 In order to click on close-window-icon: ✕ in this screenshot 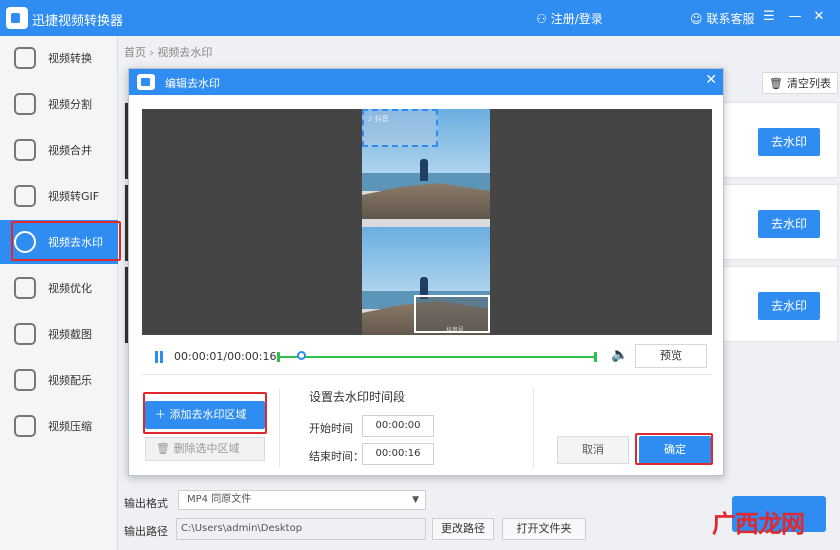, I will do `click(819, 17)`.